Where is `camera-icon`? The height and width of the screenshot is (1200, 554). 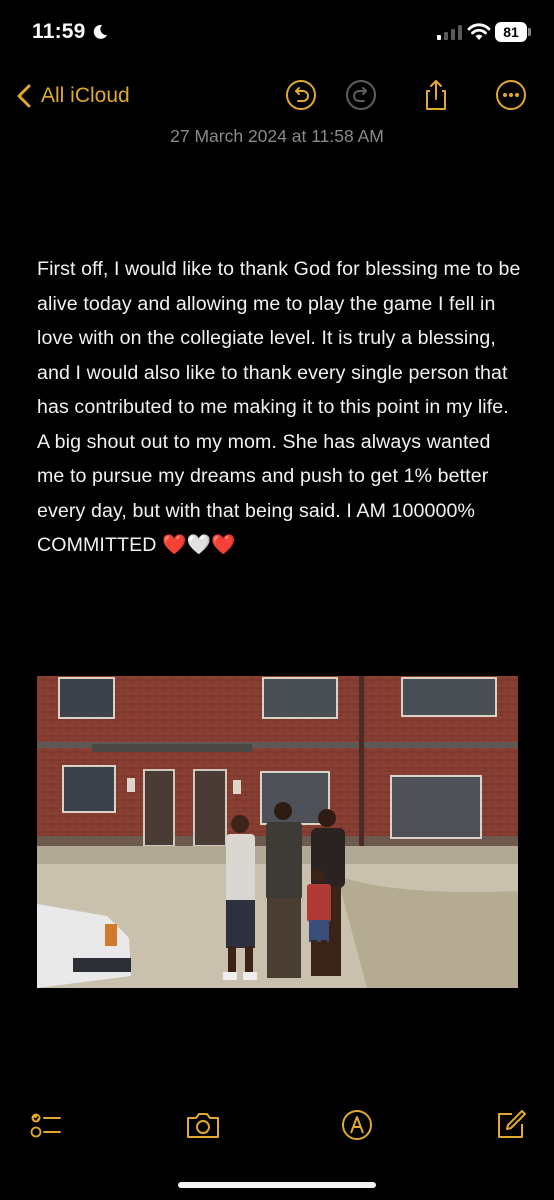 camera-icon is located at coordinates (203, 1125).